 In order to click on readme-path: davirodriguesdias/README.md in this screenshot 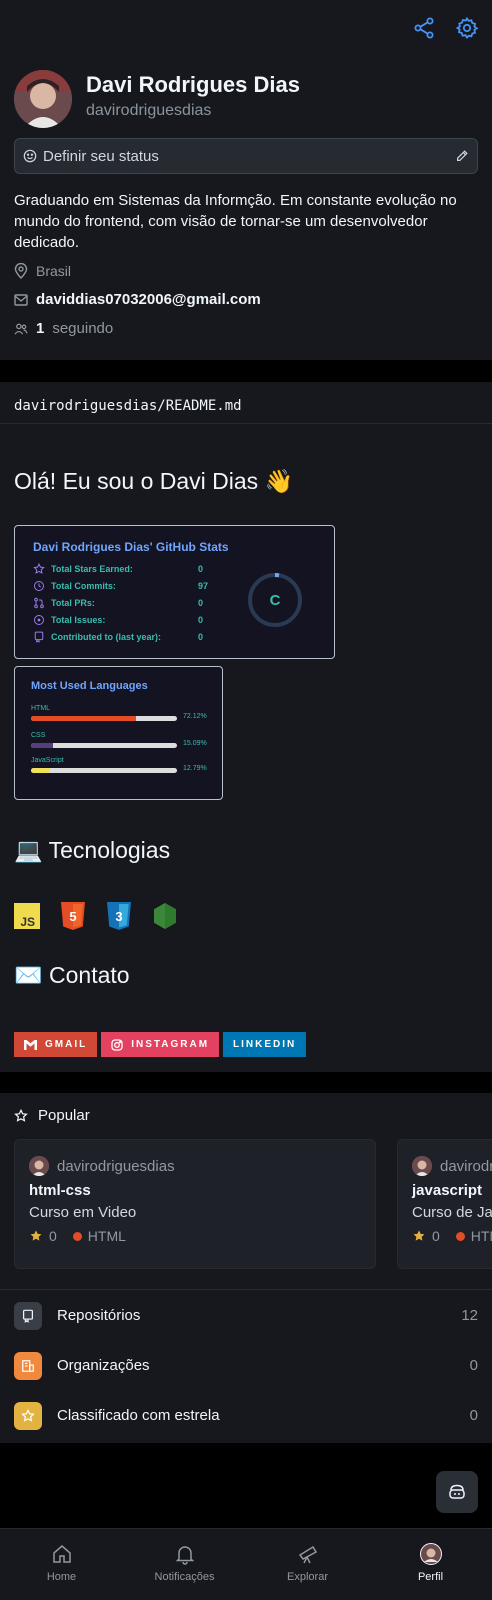, I will do `click(128, 406)`.